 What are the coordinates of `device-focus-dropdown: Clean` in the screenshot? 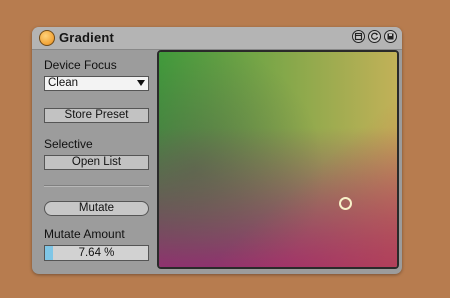 It's located at (96, 83).